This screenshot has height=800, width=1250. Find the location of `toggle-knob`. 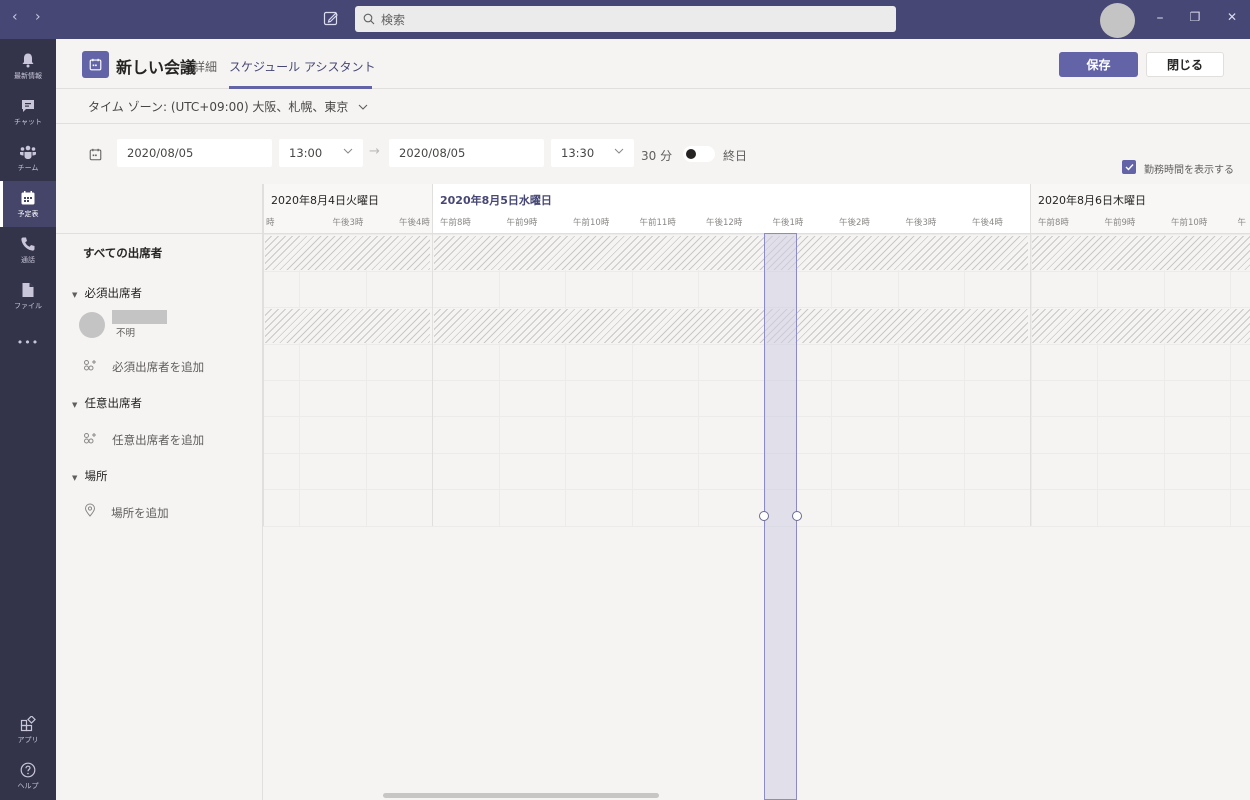

toggle-knob is located at coordinates (691, 154).